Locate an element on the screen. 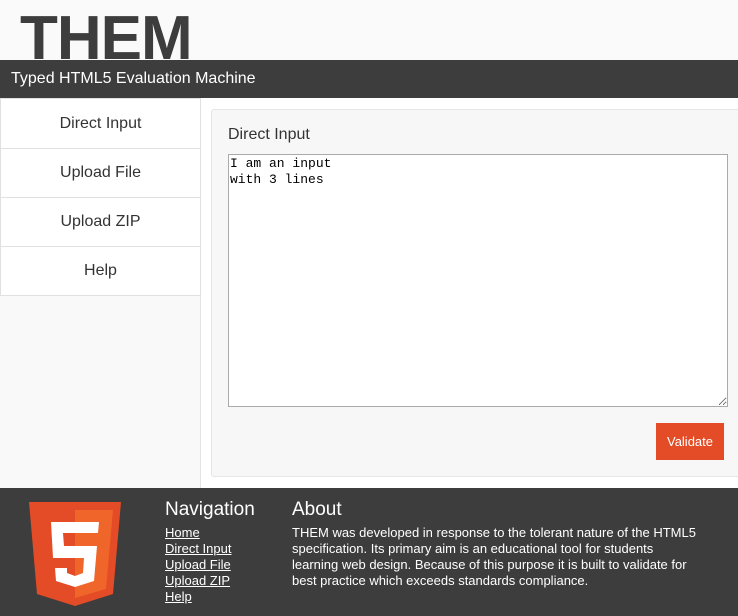  site-subtitle: Typed HTML5 Evaluation Machine is located at coordinates (133, 78).